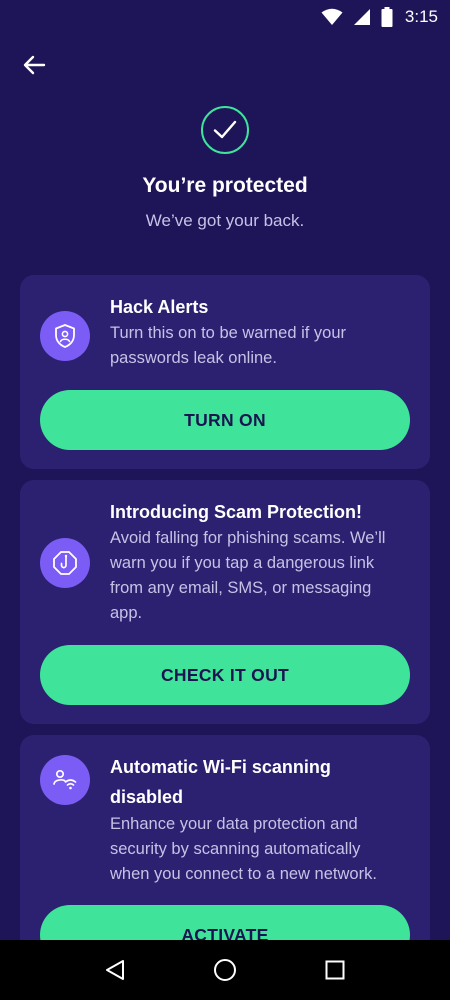  I want to click on hook-octagon-icon, so click(65, 563).